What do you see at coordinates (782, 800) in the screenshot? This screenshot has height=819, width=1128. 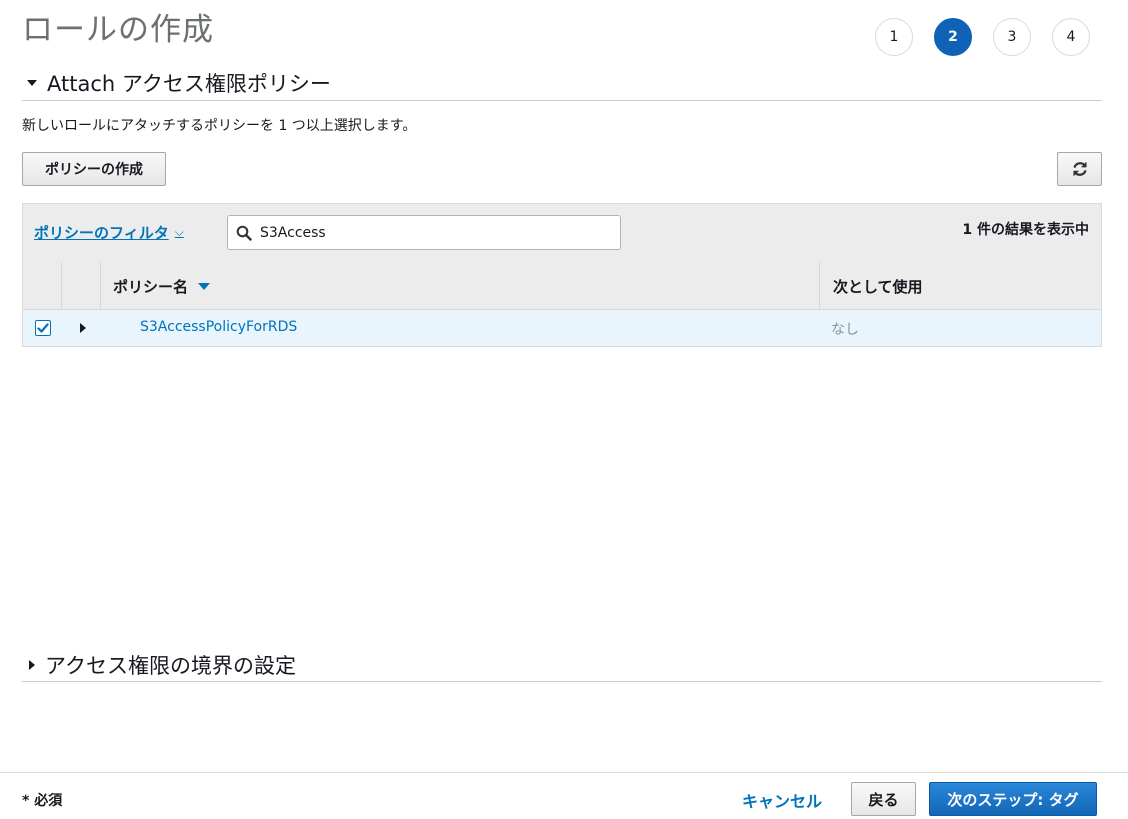 I see `cancel-button: キャンセル` at bounding box center [782, 800].